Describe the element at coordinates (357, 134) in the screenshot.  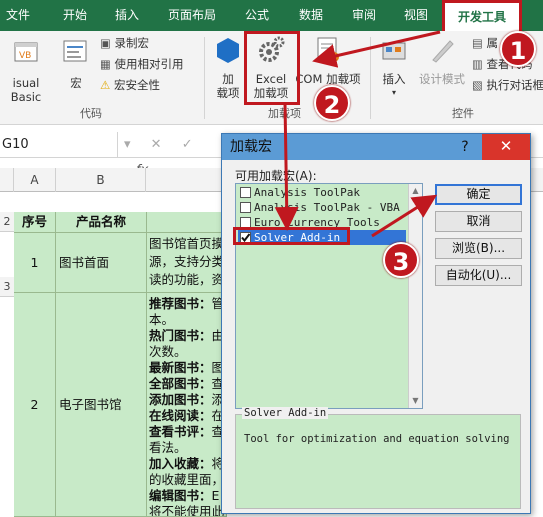
I see `annotation-arrows` at that location.